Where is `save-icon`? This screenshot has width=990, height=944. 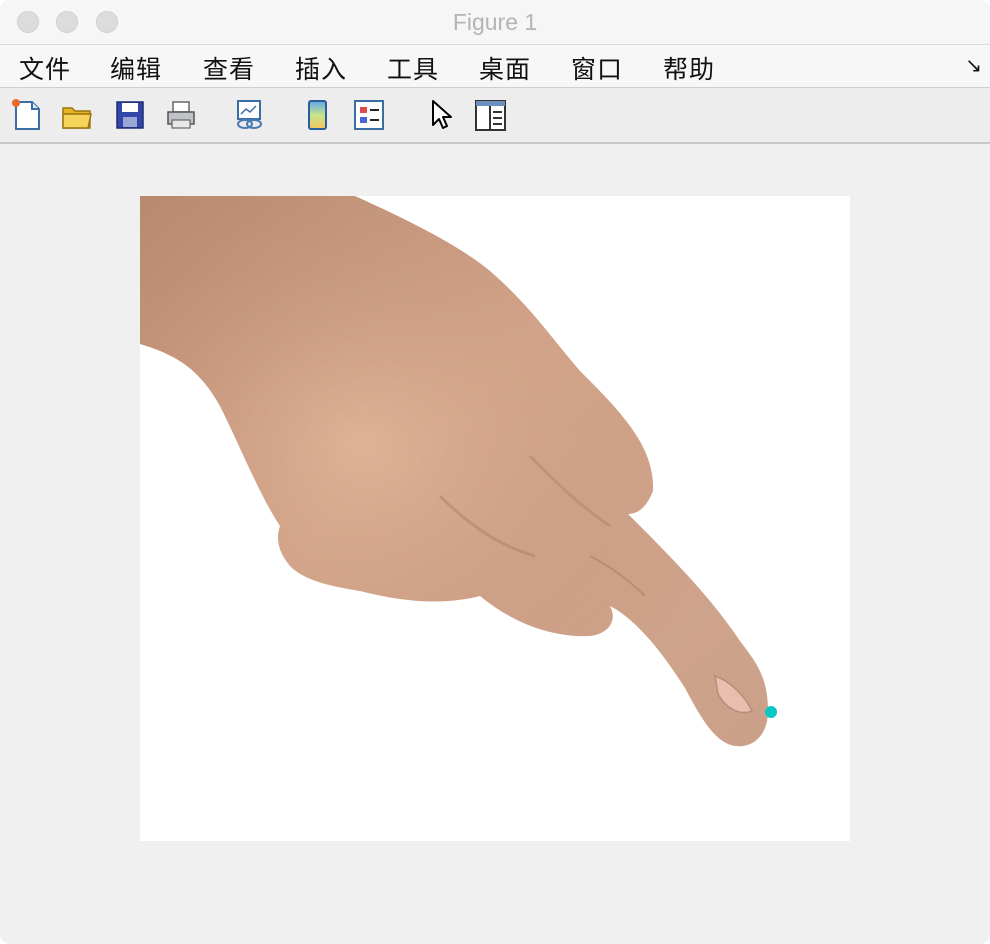 save-icon is located at coordinates (130, 115).